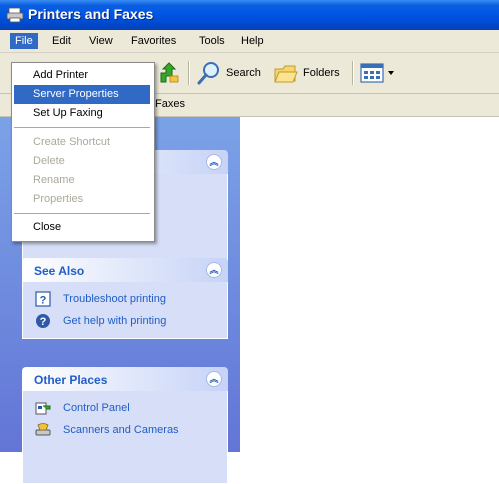 The height and width of the screenshot is (484, 499). Describe the element at coordinates (49, 161) in the screenshot. I see `menu-item-delete: Delete` at that location.